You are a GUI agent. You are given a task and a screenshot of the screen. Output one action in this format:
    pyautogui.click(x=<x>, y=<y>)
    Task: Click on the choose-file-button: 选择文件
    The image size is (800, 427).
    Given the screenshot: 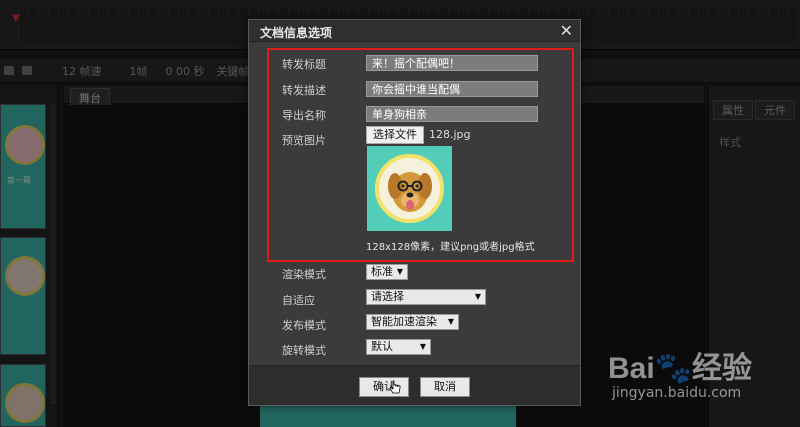 What is the action you would take?
    pyautogui.click(x=395, y=135)
    